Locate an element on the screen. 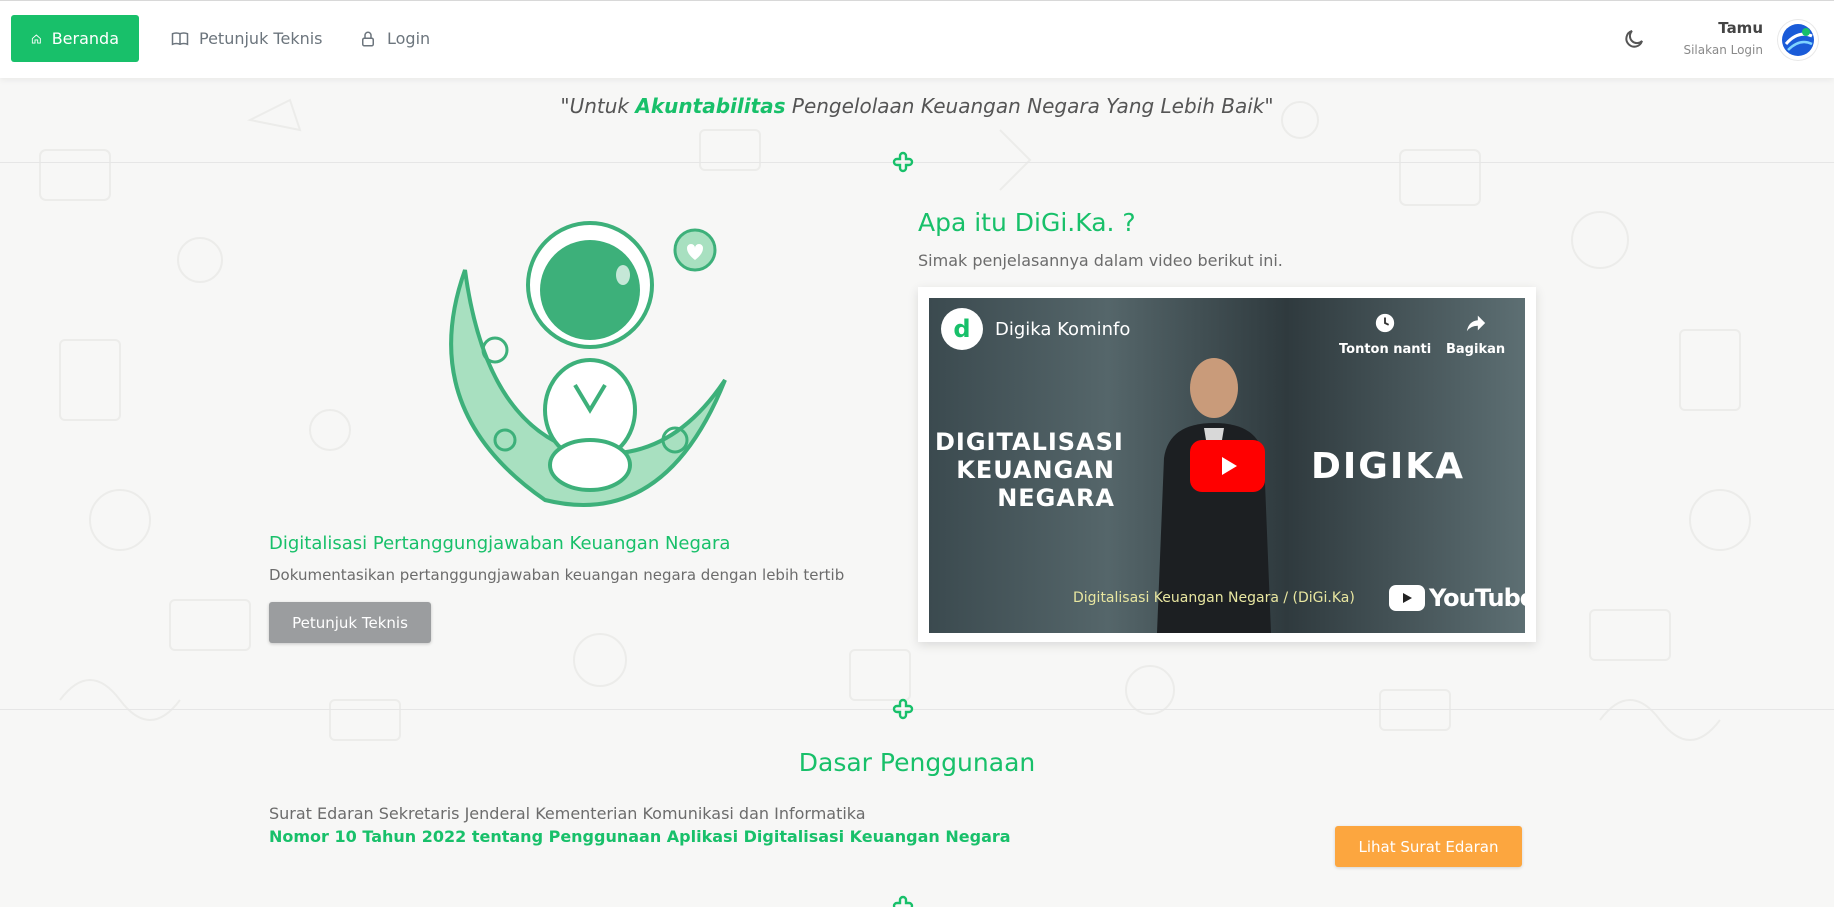 The image size is (1834, 907). lihat-surat-edaran-button: Lihat Surat Edaran is located at coordinates (1428, 846).